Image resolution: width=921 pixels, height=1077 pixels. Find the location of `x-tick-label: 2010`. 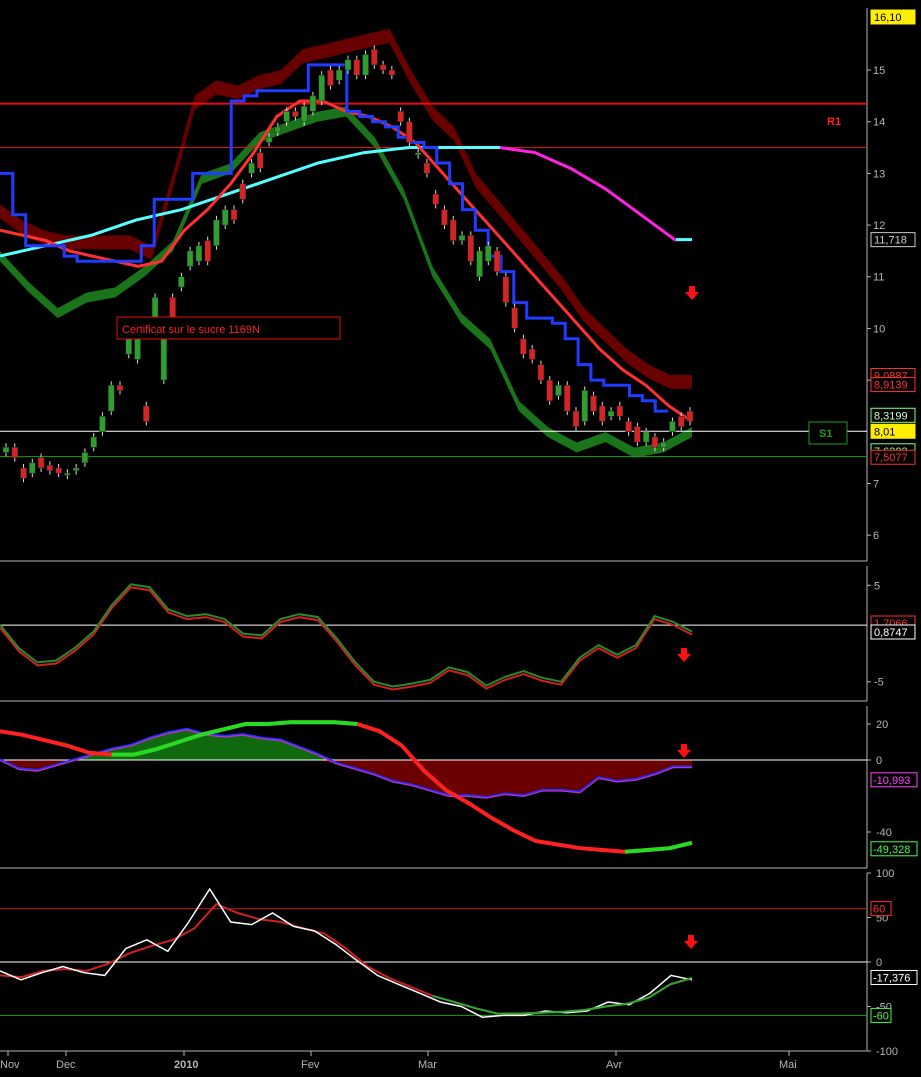

x-tick-label: 2010 is located at coordinates (186, 1065).